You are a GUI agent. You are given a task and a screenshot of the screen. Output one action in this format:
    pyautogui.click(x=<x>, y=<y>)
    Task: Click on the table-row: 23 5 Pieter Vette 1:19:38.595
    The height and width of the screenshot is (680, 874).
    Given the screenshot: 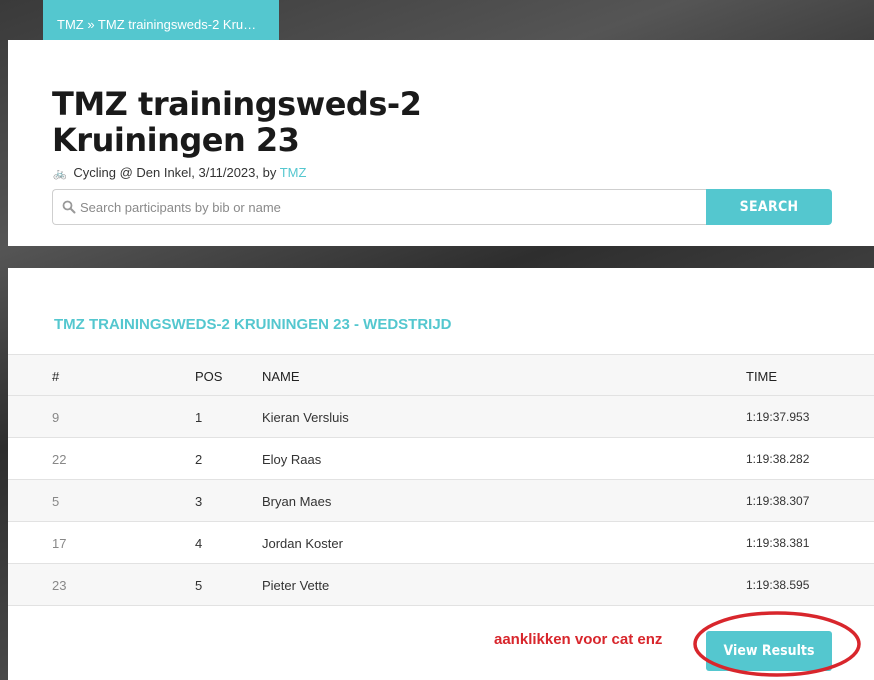 What is the action you would take?
    pyautogui.click(x=441, y=585)
    